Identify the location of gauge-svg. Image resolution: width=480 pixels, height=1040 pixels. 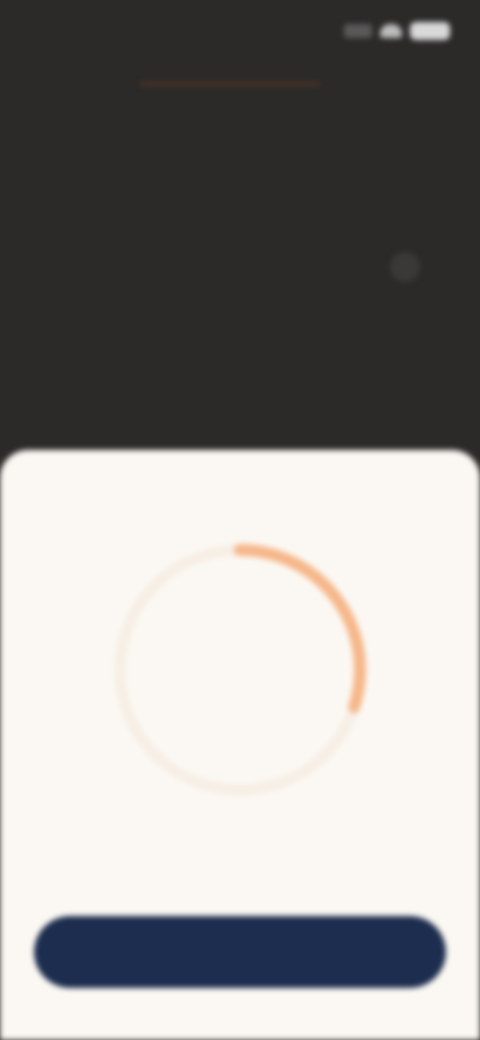
(240, 670).